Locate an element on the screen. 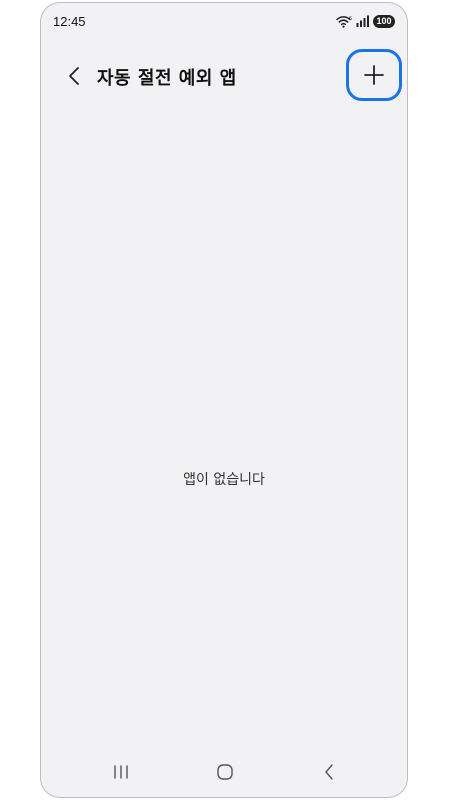 This screenshot has height=802, width=450. app-bar: 자동 절전 예외 앱 is located at coordinates (224, 77).